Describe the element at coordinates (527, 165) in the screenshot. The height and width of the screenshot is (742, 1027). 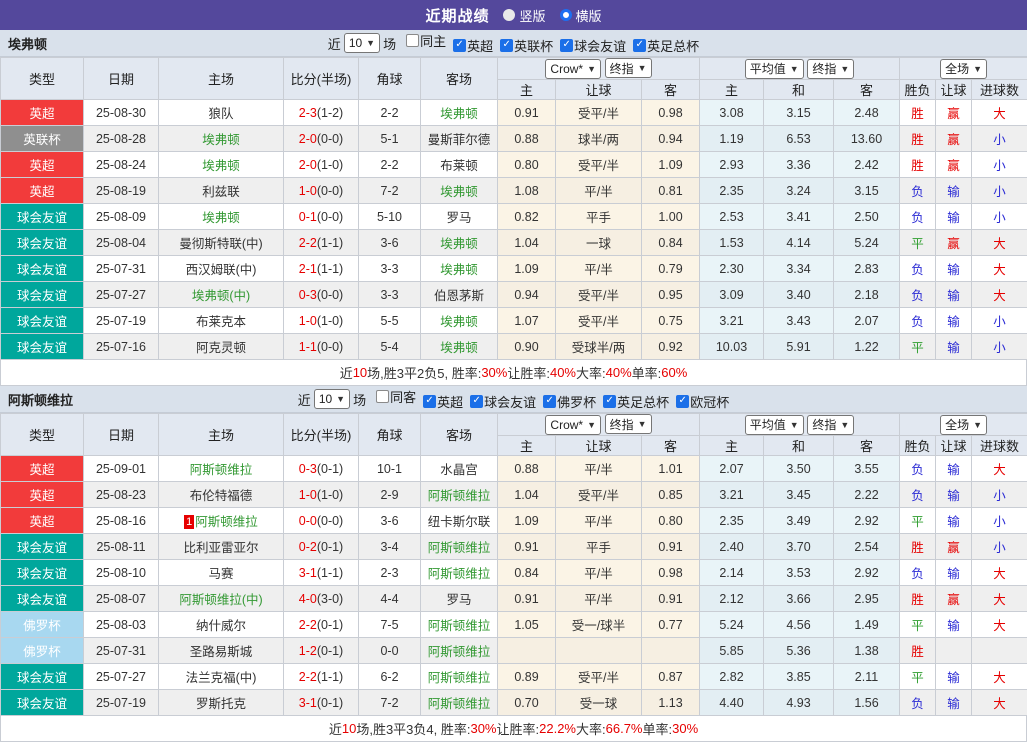
I see `odds-home-cell: 0.80` at that location.